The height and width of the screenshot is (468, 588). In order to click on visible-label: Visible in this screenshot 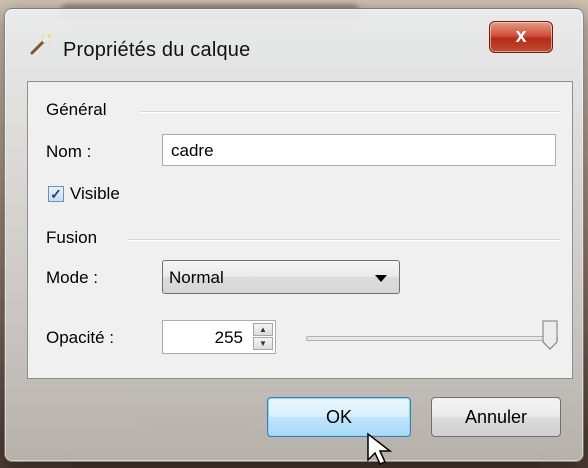, I will do `click(95, 194)`.